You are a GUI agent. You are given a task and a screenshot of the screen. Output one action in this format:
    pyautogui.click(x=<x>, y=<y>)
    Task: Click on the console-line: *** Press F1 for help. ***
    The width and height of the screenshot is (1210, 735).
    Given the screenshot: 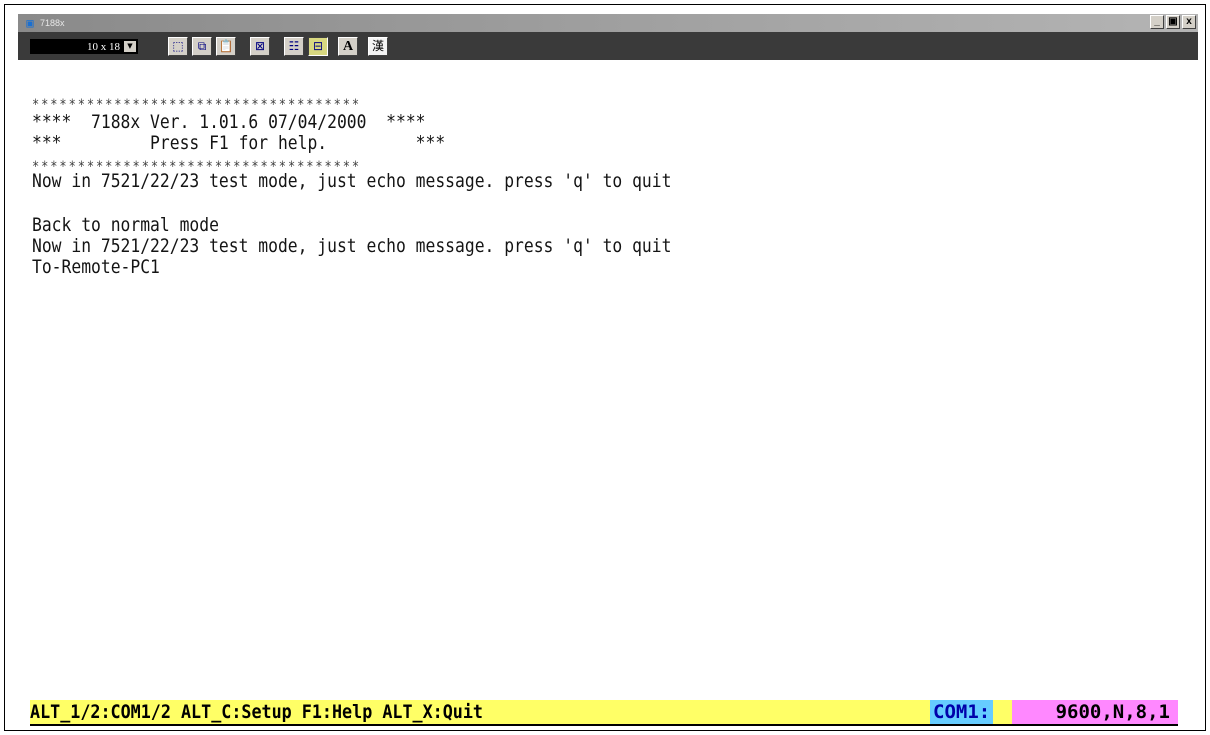 What is the action you would take?
    pyautogui.click(x=239, y=143)
    